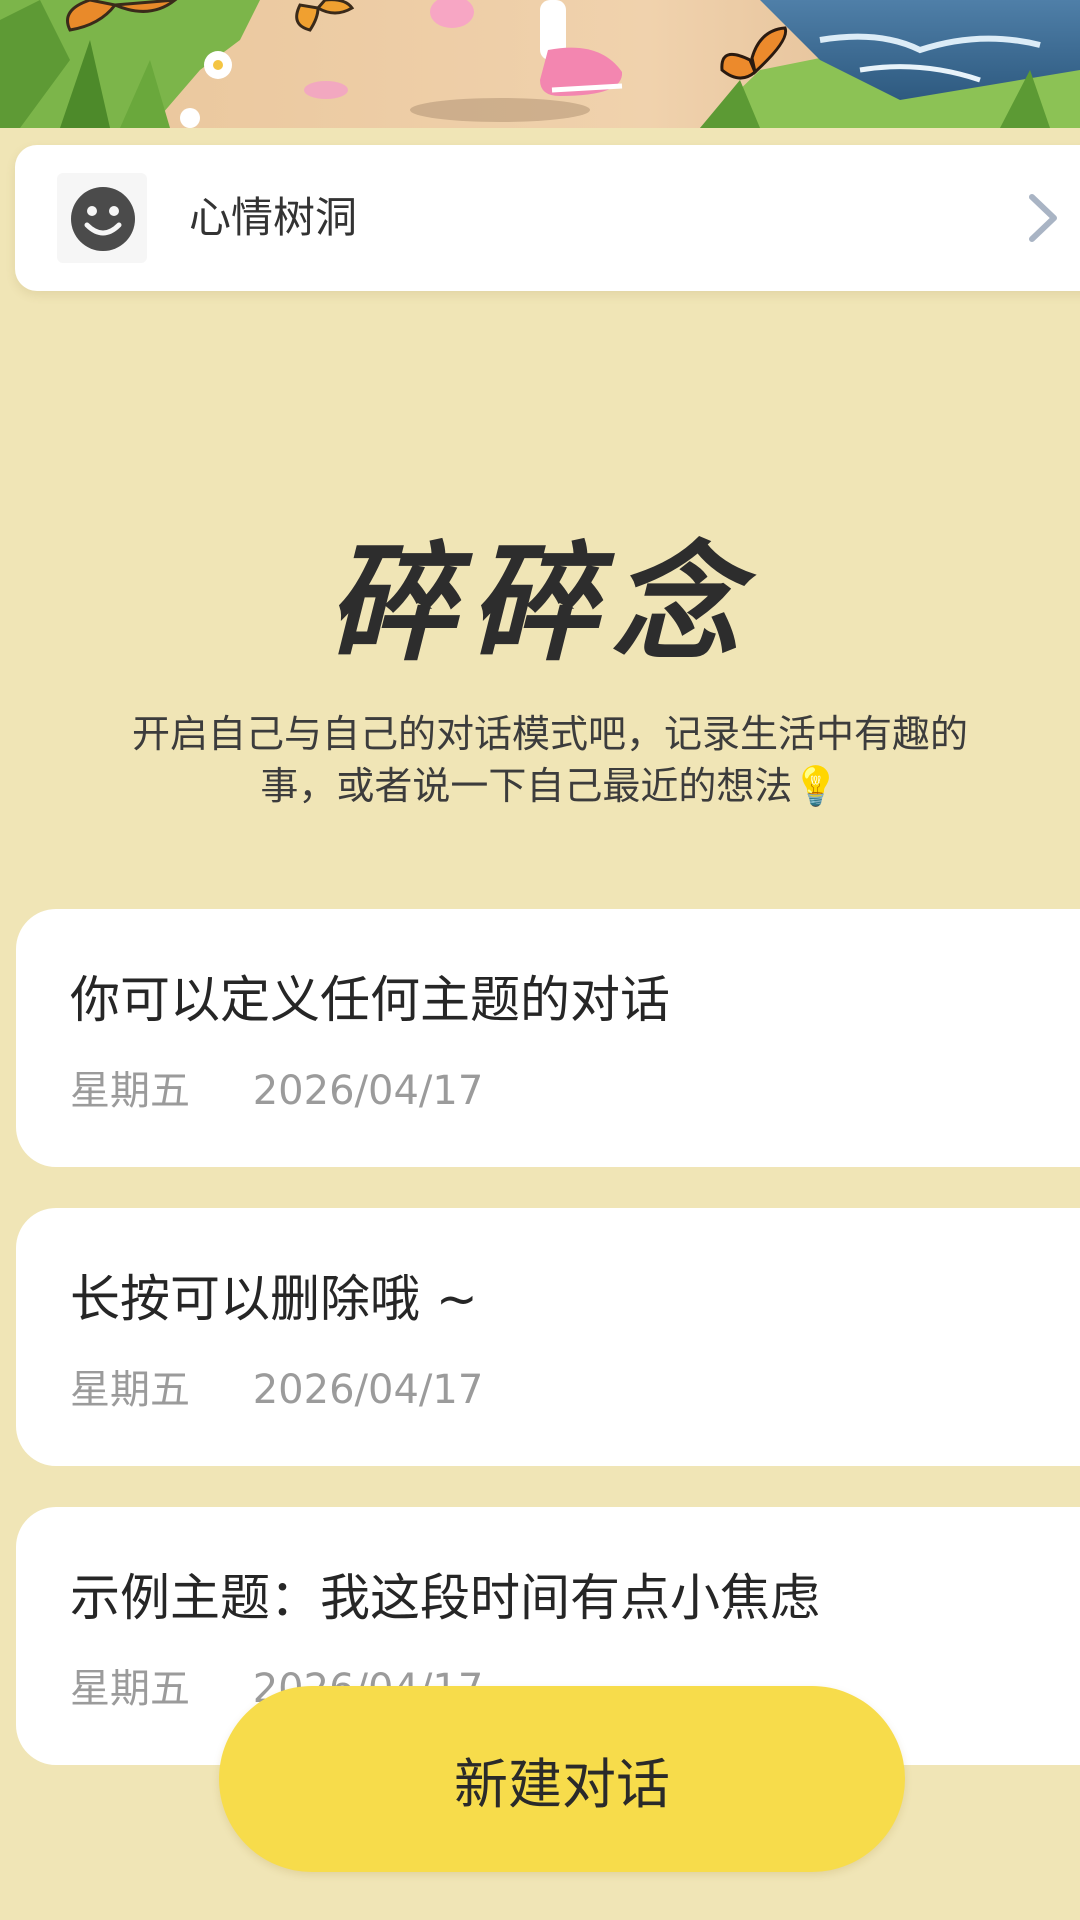 This screenshot has height=1920, width=1080. I want to click on header-banner-illustration, so click(540, 64).